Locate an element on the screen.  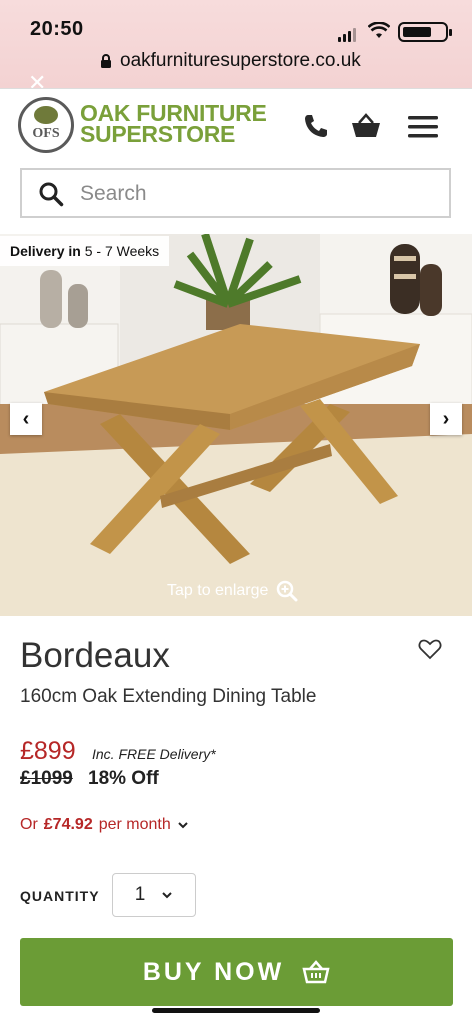
status-time: 20:50 is located at coordinates (57, 29).